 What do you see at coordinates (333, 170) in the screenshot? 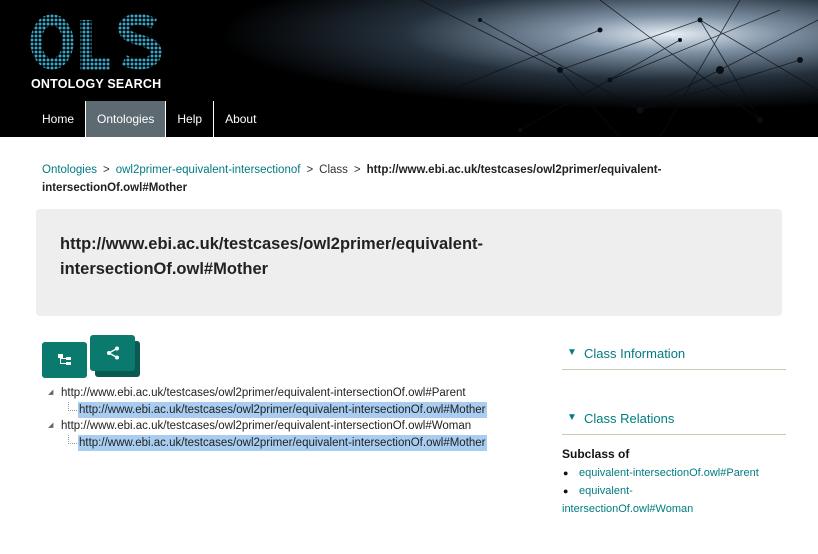
I see `breadcrumb-class: Class` at bounding box center [333, 170].